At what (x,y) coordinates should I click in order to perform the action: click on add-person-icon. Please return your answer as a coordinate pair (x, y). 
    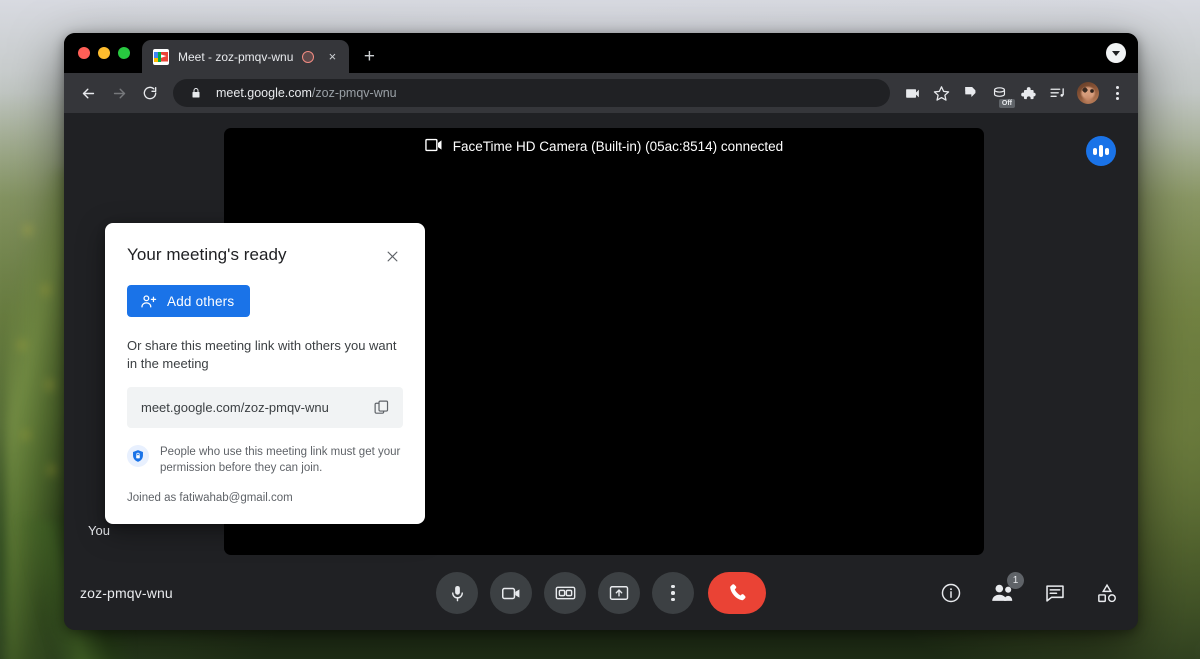
    Looking at the image, I should click on (148, 301).